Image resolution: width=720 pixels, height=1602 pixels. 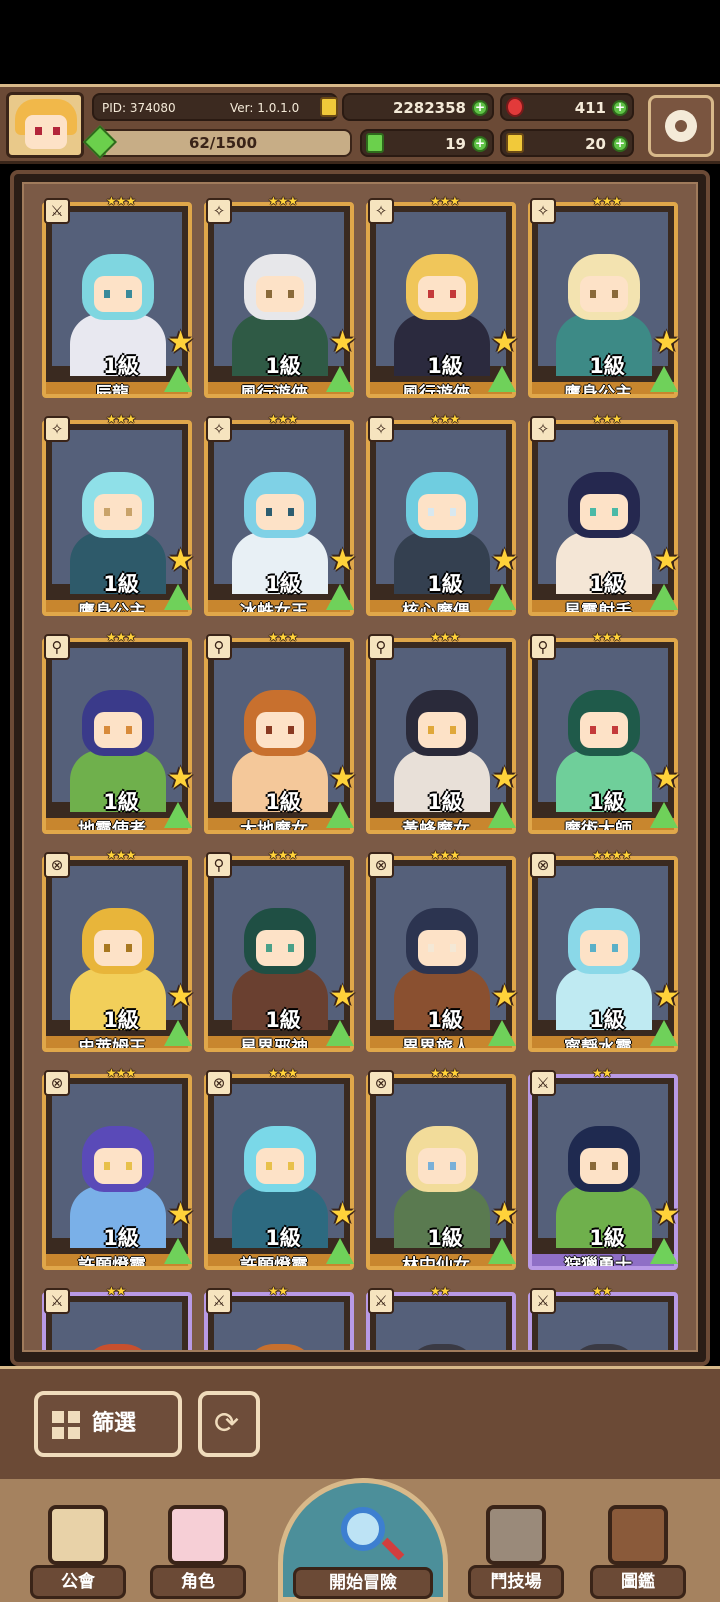 What do you see at coordinates (590, 108) in the screenshot?
I see `gem-value: 411` at bounding box center [590, 108].